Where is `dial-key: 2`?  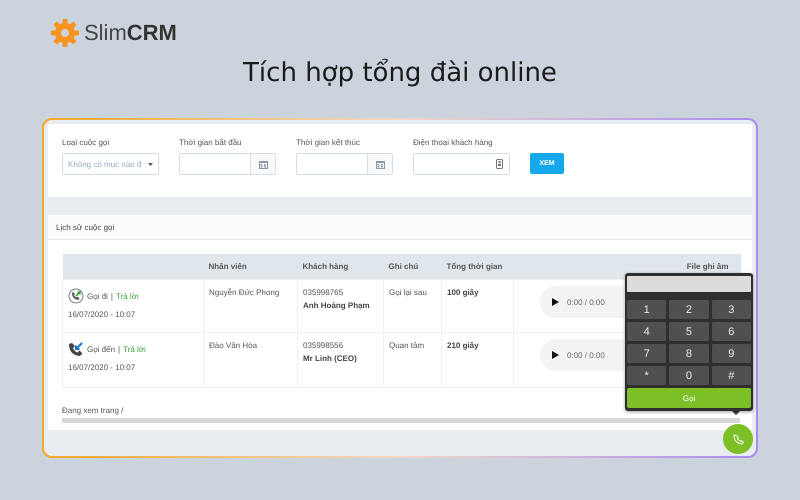
dial-key: 2 is located at coordinates (689, 309).